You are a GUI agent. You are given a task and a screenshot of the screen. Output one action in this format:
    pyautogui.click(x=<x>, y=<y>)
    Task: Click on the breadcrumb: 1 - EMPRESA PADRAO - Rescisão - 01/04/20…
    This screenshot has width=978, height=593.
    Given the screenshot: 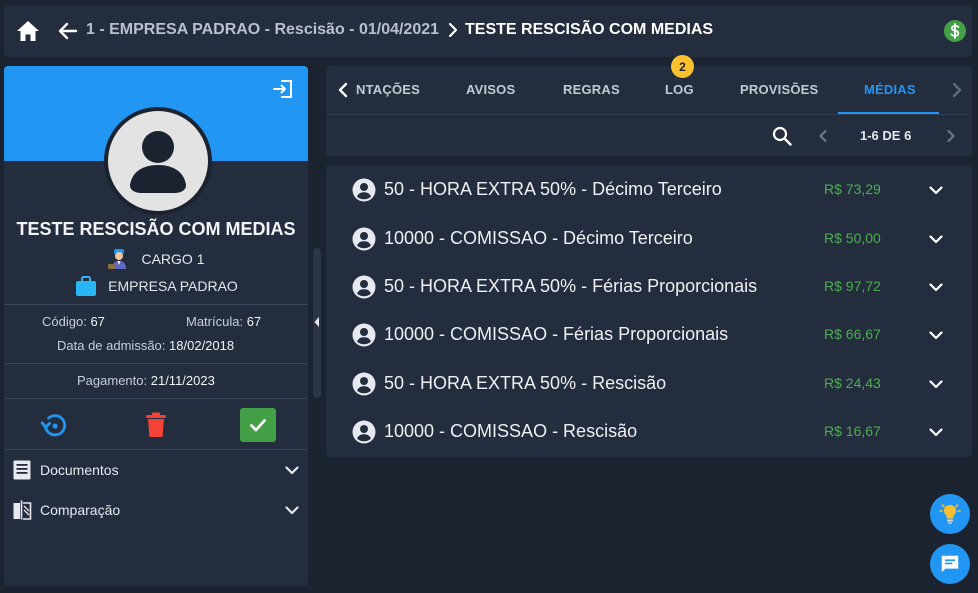 What is the action you would take?
    pyautogui.click(x=399, y=30)
    